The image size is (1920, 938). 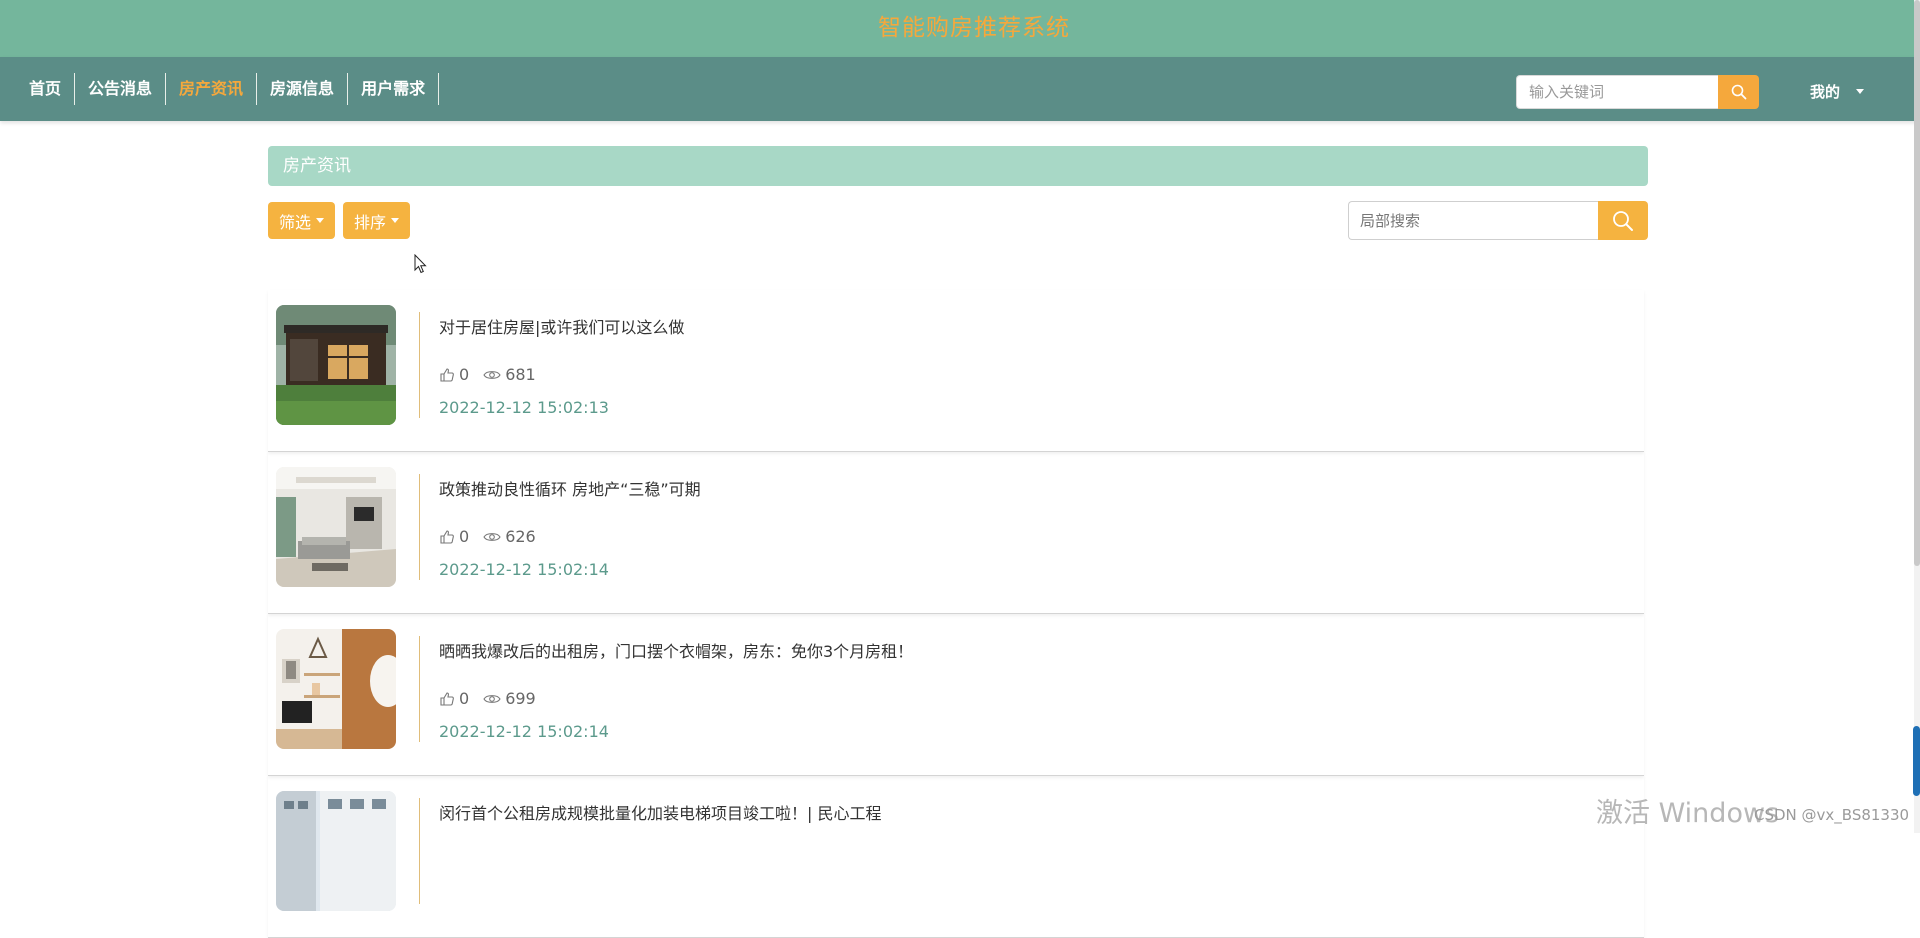 I want to click on main-nav: 首页 公告消息 房产资讯 房源信息 用户需求 我的, so click(x=960, y=89).